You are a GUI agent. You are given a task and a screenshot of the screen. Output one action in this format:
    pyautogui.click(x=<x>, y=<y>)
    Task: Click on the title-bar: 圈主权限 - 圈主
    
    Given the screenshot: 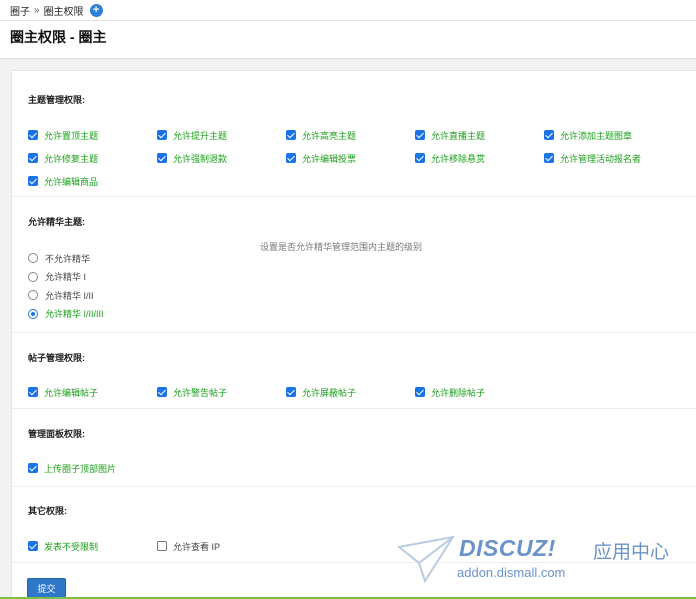 What is the action you would take?
    pyautogui.click(x=348, y=40)
    